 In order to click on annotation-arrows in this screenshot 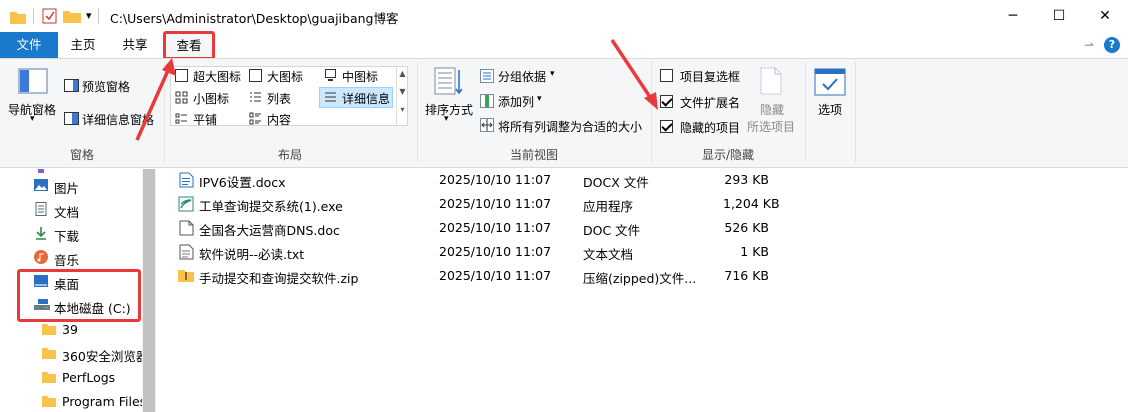, I will do `click(396, 90)`.